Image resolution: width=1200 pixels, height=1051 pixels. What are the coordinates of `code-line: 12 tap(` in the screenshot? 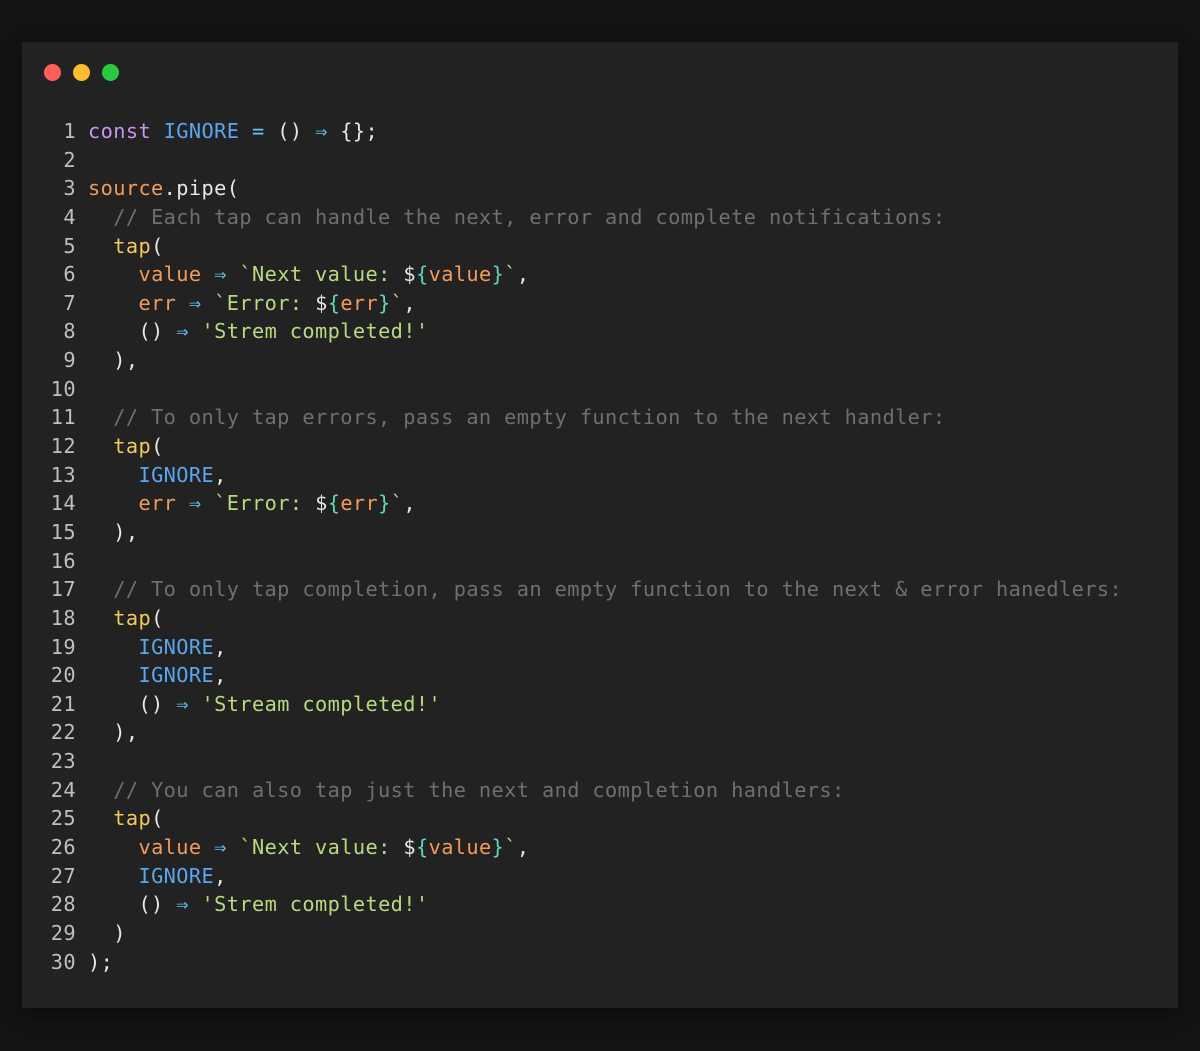 It's located at (585, 446).